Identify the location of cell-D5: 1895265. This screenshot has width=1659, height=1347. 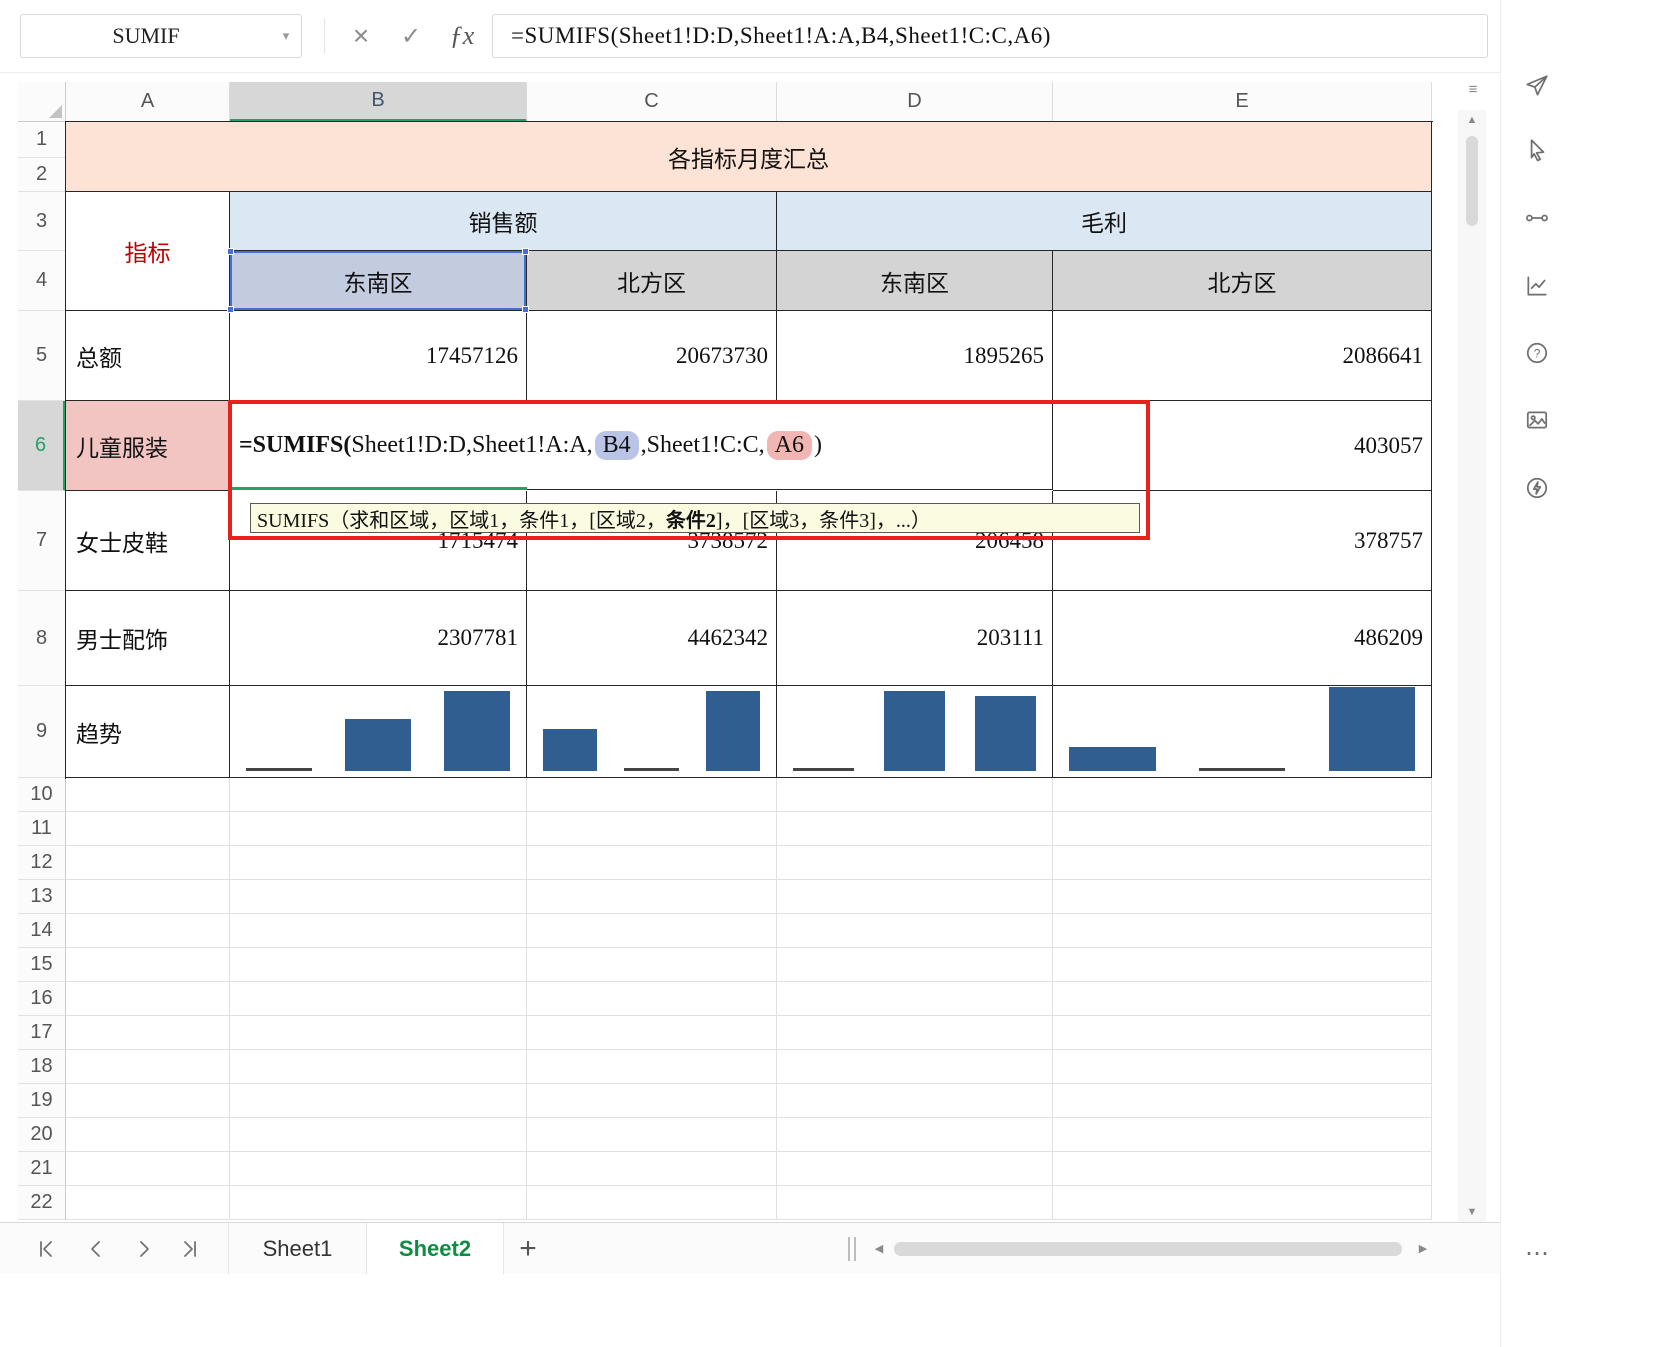
(915, 356).